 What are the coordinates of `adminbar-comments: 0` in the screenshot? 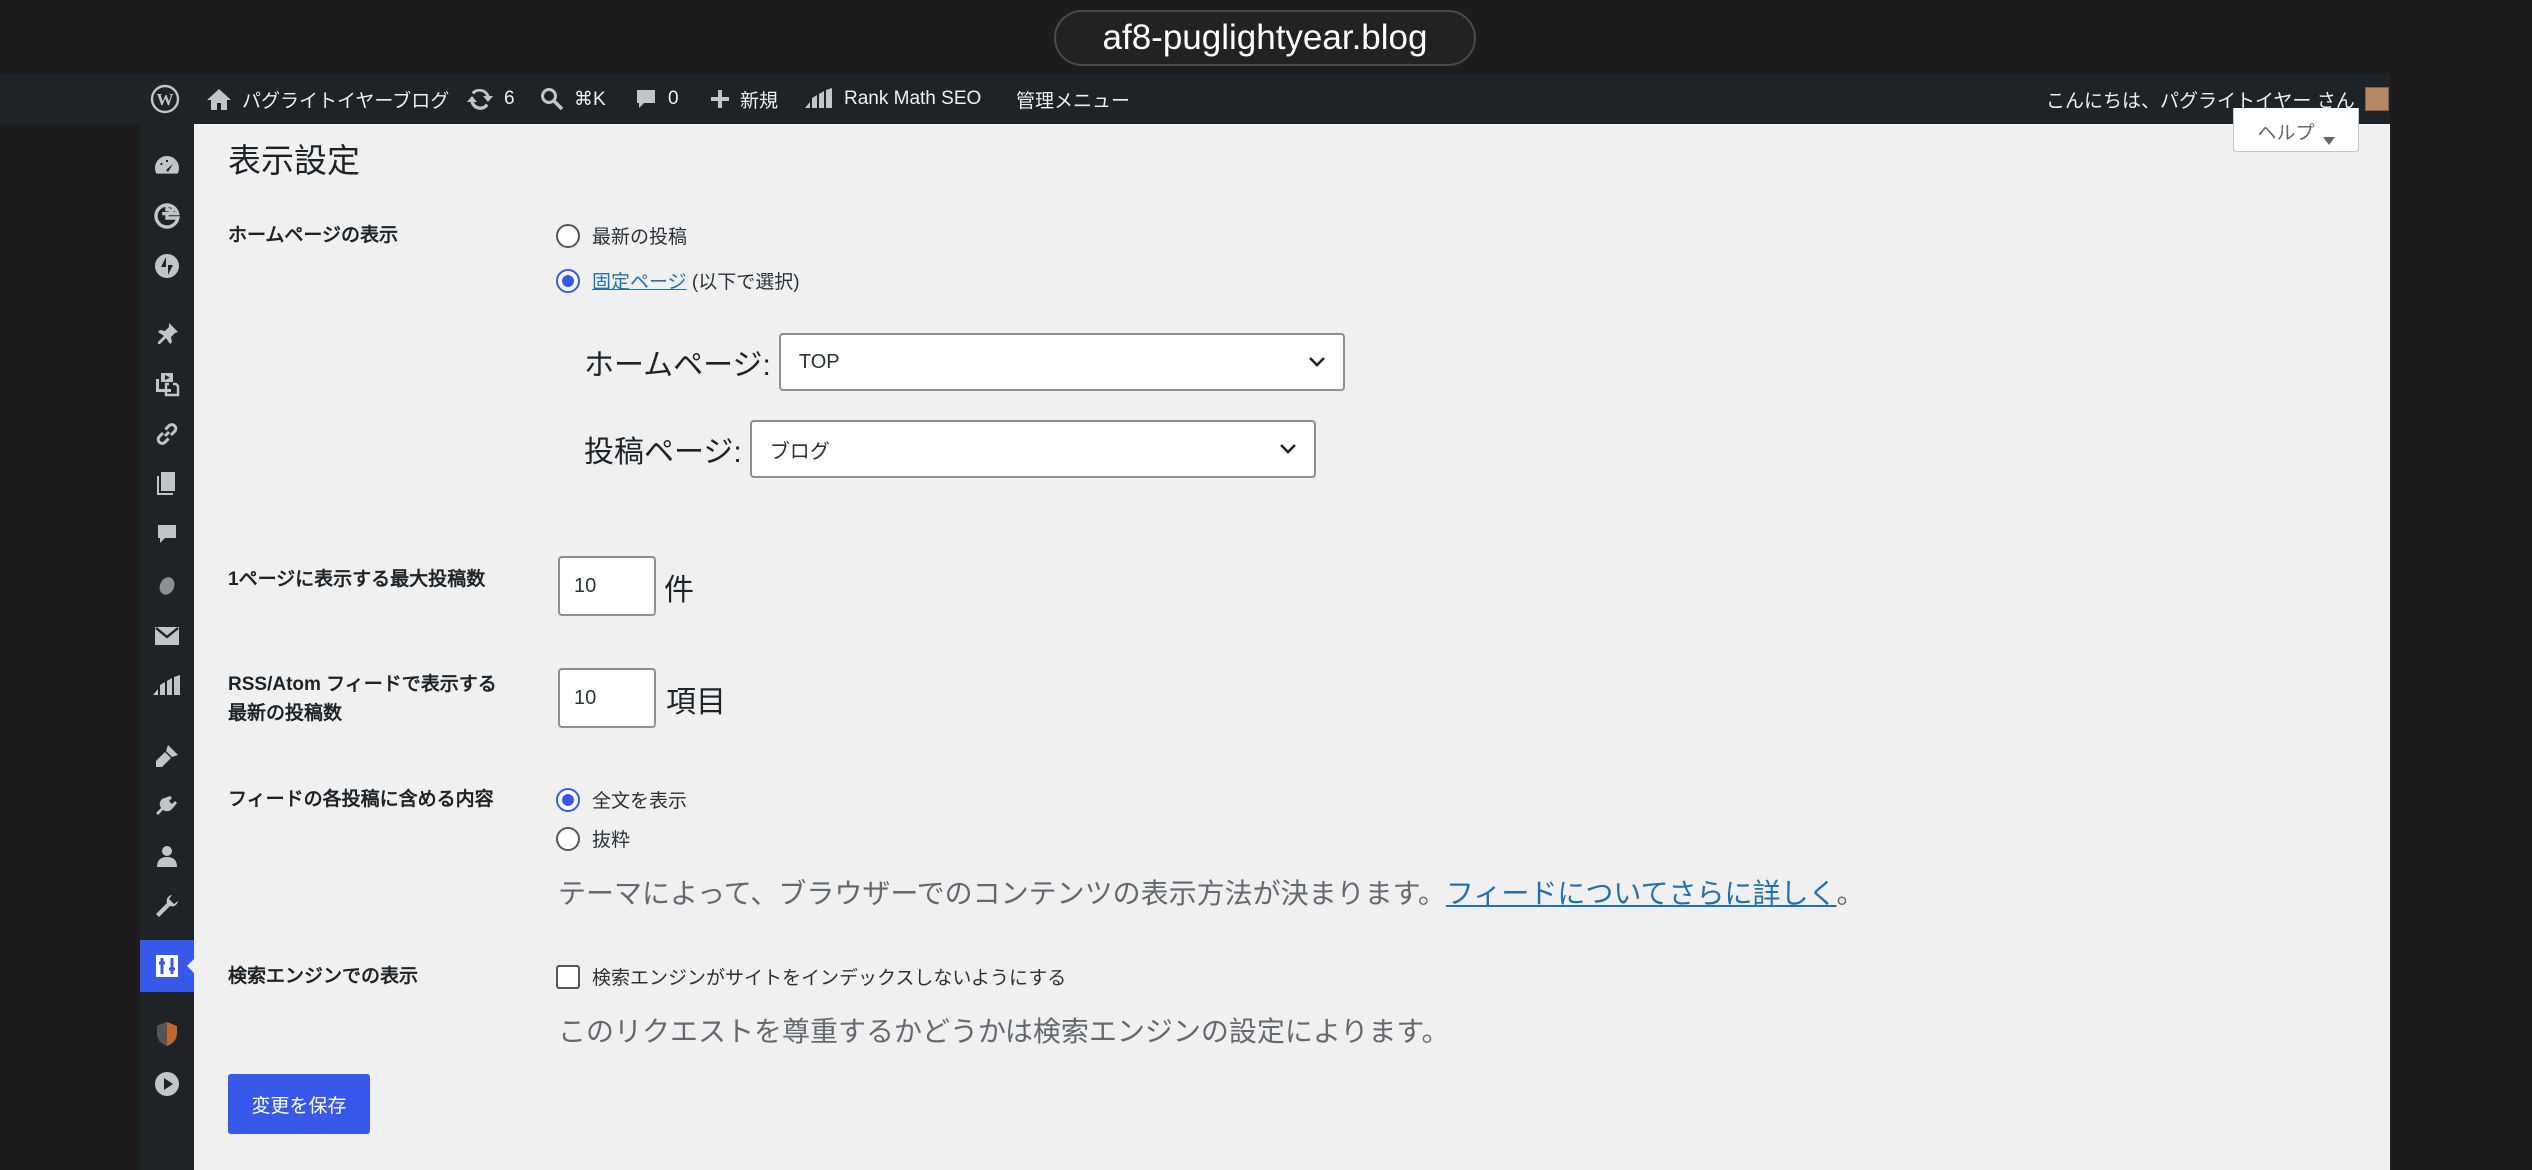 It's located at (656, 99).